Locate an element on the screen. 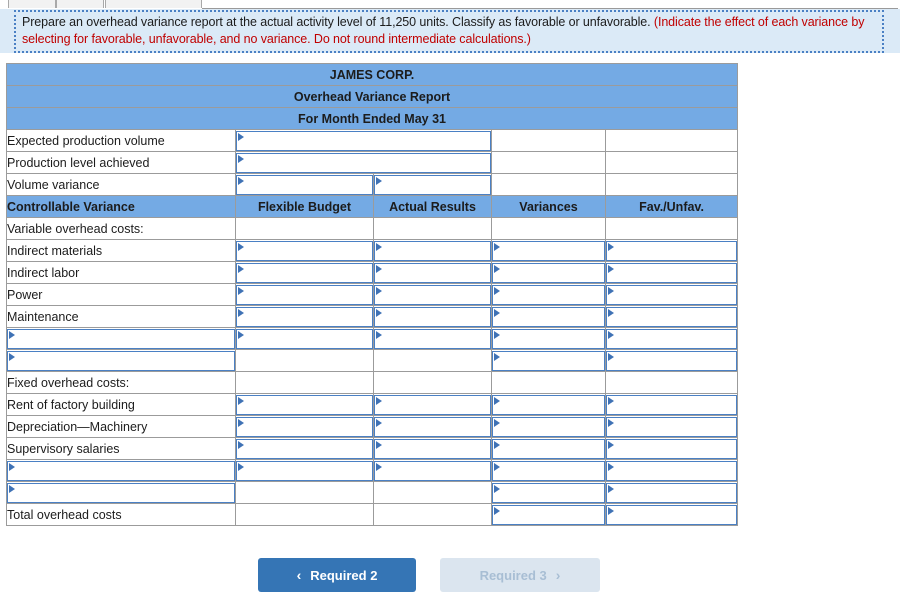 This screenshot has height=616, width=900. fixed-subtotal-variances-field is located at coordinates (548, 492).